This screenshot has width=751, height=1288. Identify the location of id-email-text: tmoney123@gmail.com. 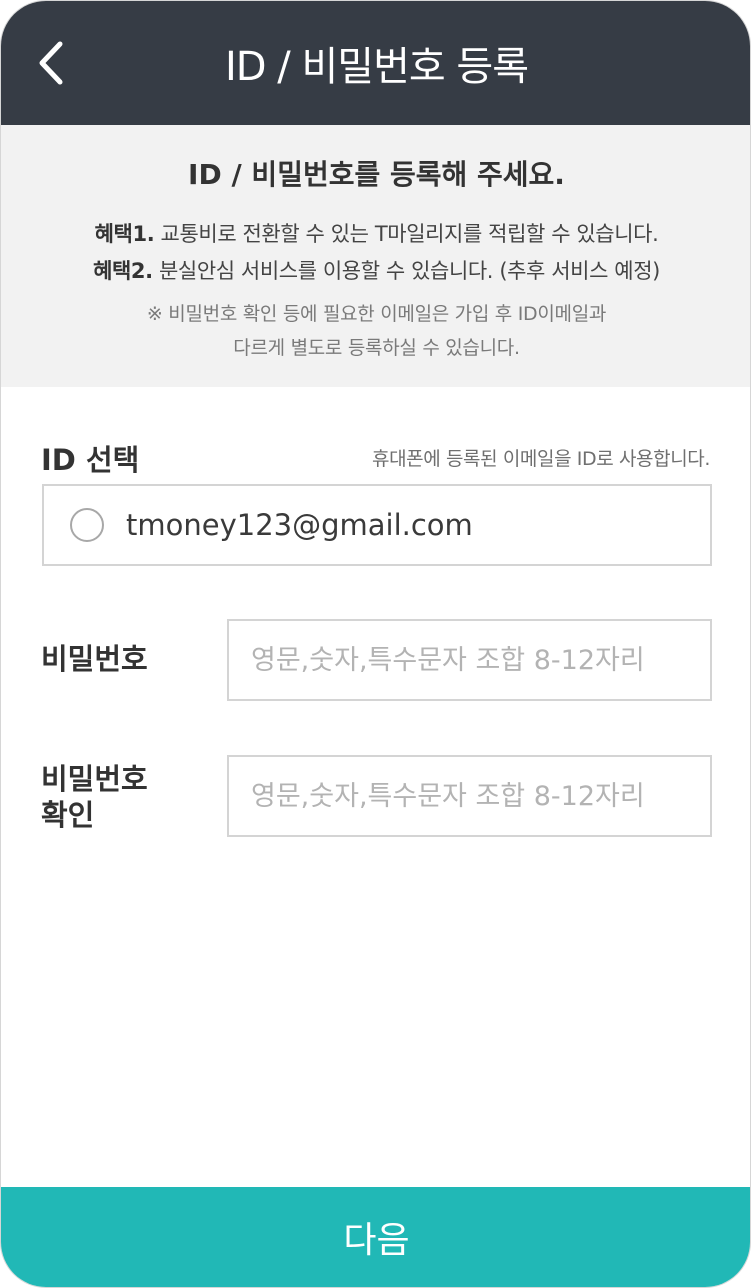
(299, 525).